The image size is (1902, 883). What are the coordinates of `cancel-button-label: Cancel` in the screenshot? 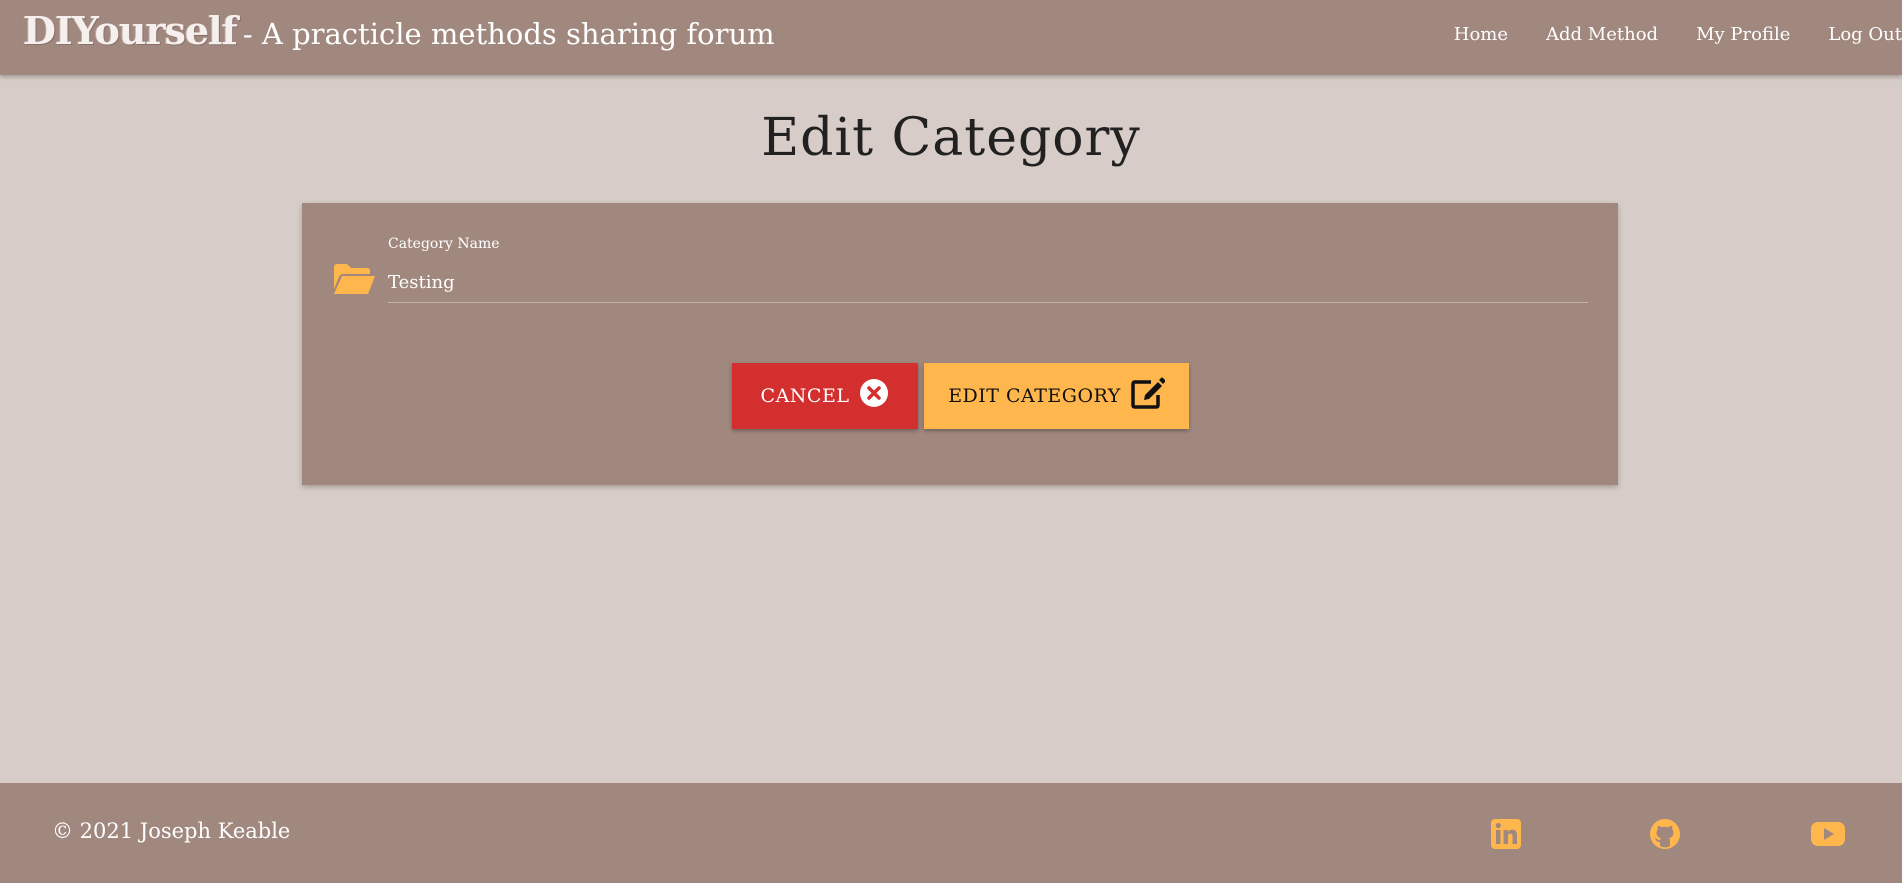 It's located at (805, 396).